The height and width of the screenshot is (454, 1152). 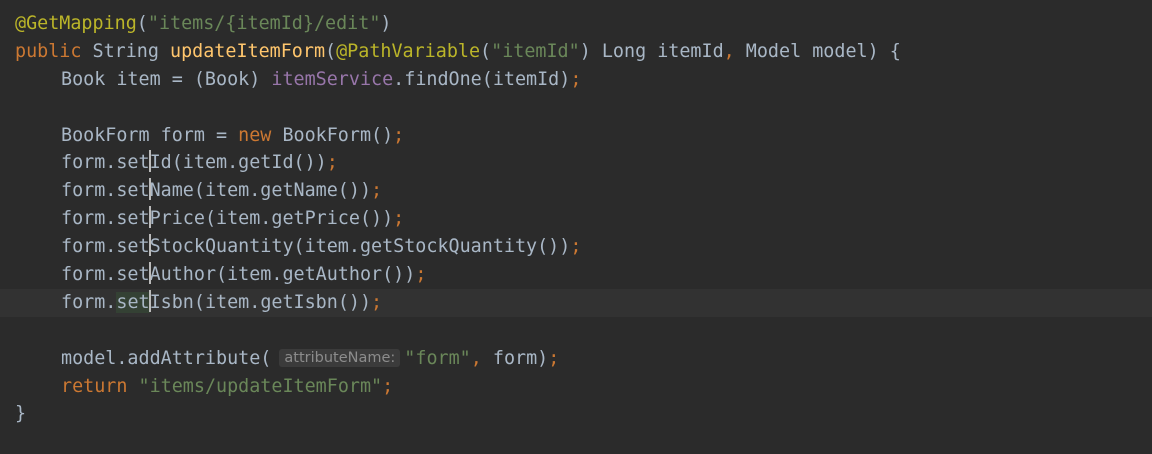 I want to click on code-token: form., so click(x=89, y=302).